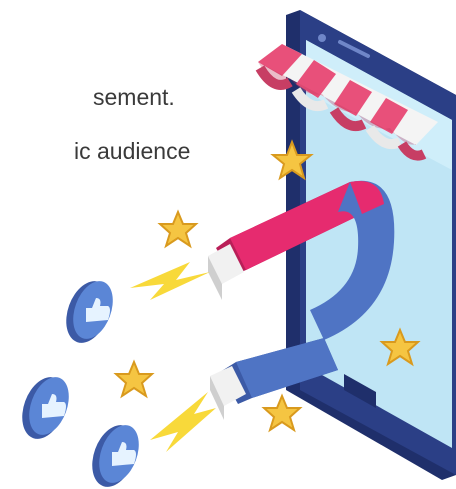  Describe the element at coordinates (173, 357) in the screenshot. I see `lightning-icon` at that location.